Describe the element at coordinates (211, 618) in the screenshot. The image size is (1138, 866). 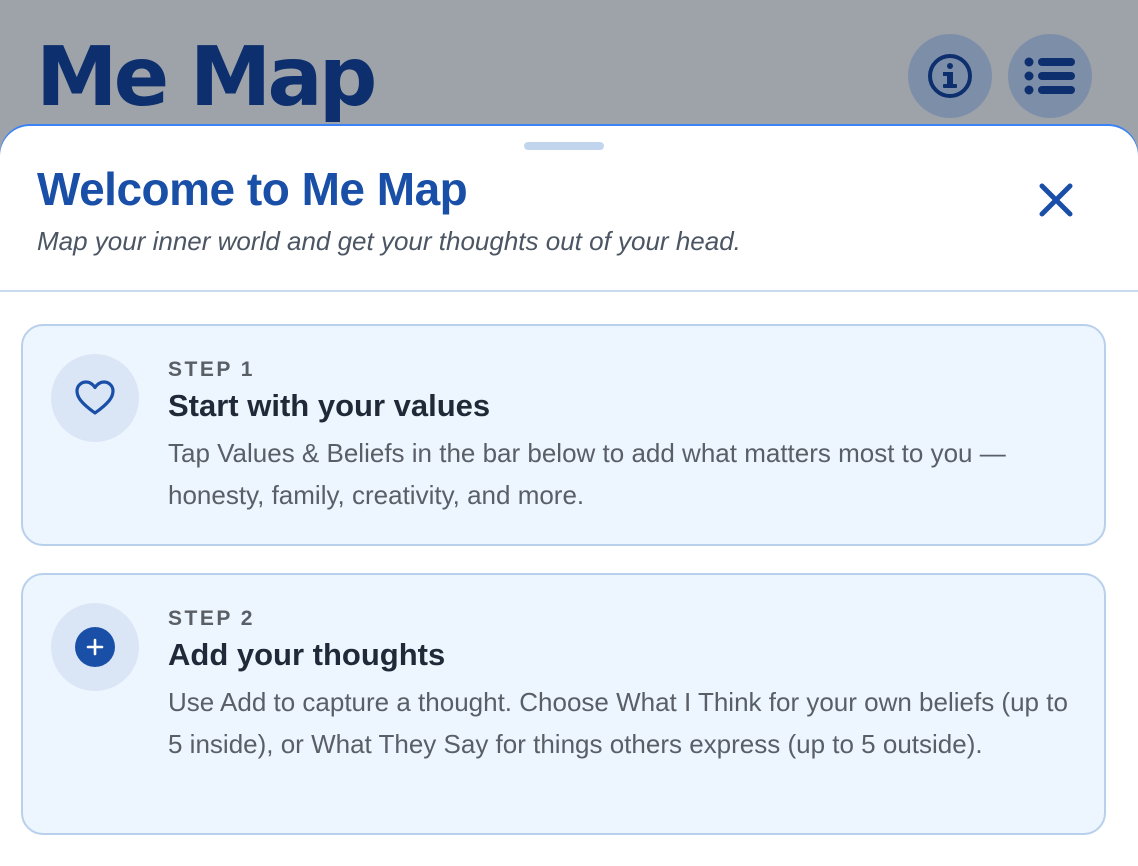
I see `step-label: STEP 2` at that location.